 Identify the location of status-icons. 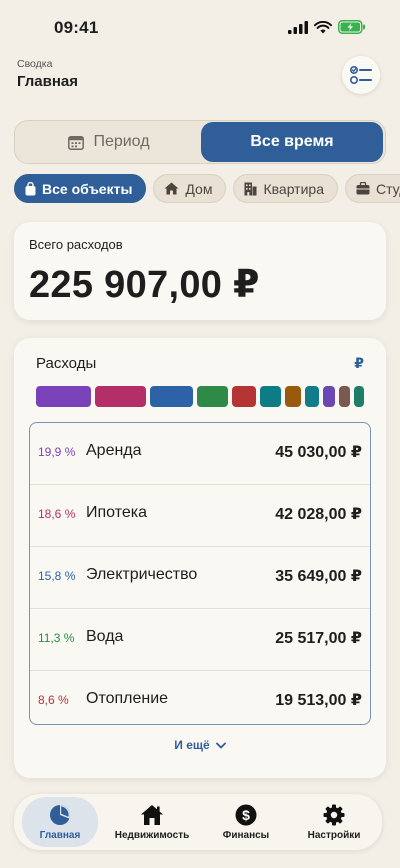
(327, 27).